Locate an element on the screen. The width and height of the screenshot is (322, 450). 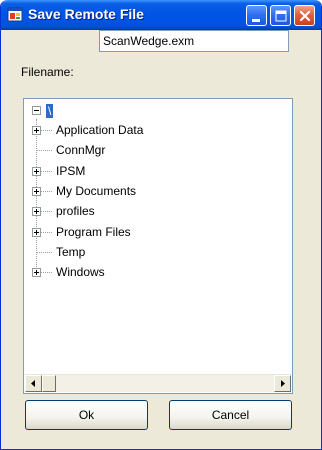
window-title: Save Remote File is located at coordinates (86, 14).